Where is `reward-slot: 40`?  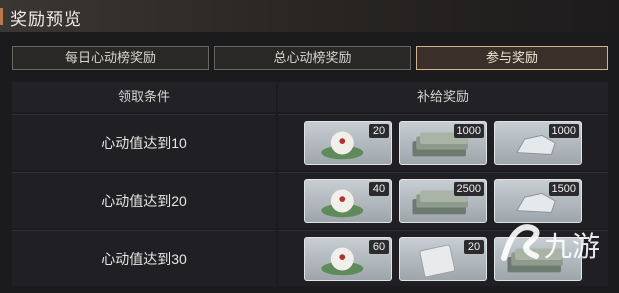
reward-slot: 40 is located at coordinates (348, 201).